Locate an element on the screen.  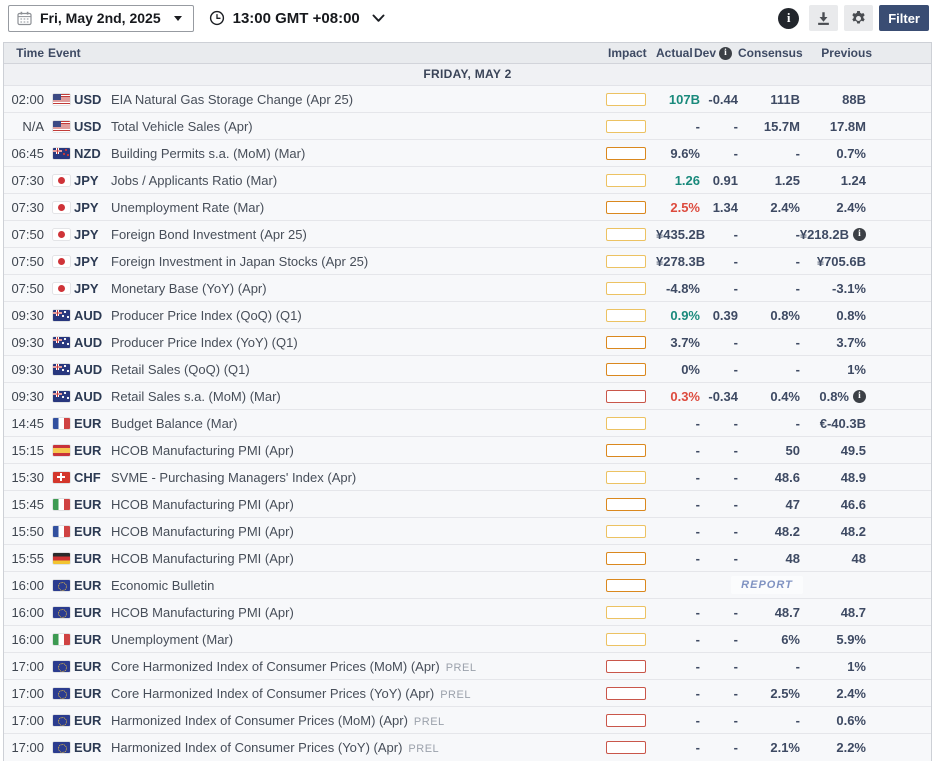
time-cell: 17:00 is located at coordinates (27, 747).